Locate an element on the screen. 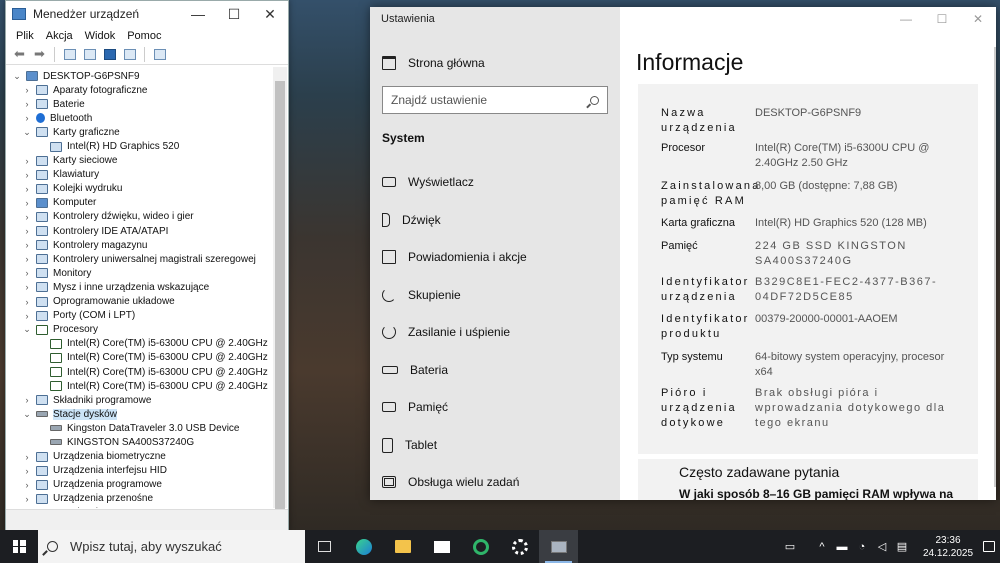  settings-taskbar-button is located at coordinates (519, 546).